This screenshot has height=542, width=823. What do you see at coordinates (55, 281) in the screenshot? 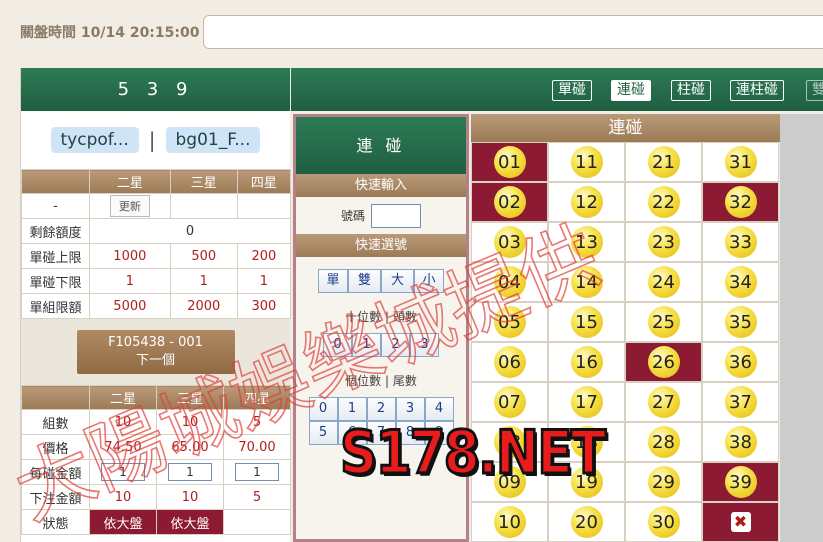
I see `row-label: 單碰下限` at bounding box center [55, 281].